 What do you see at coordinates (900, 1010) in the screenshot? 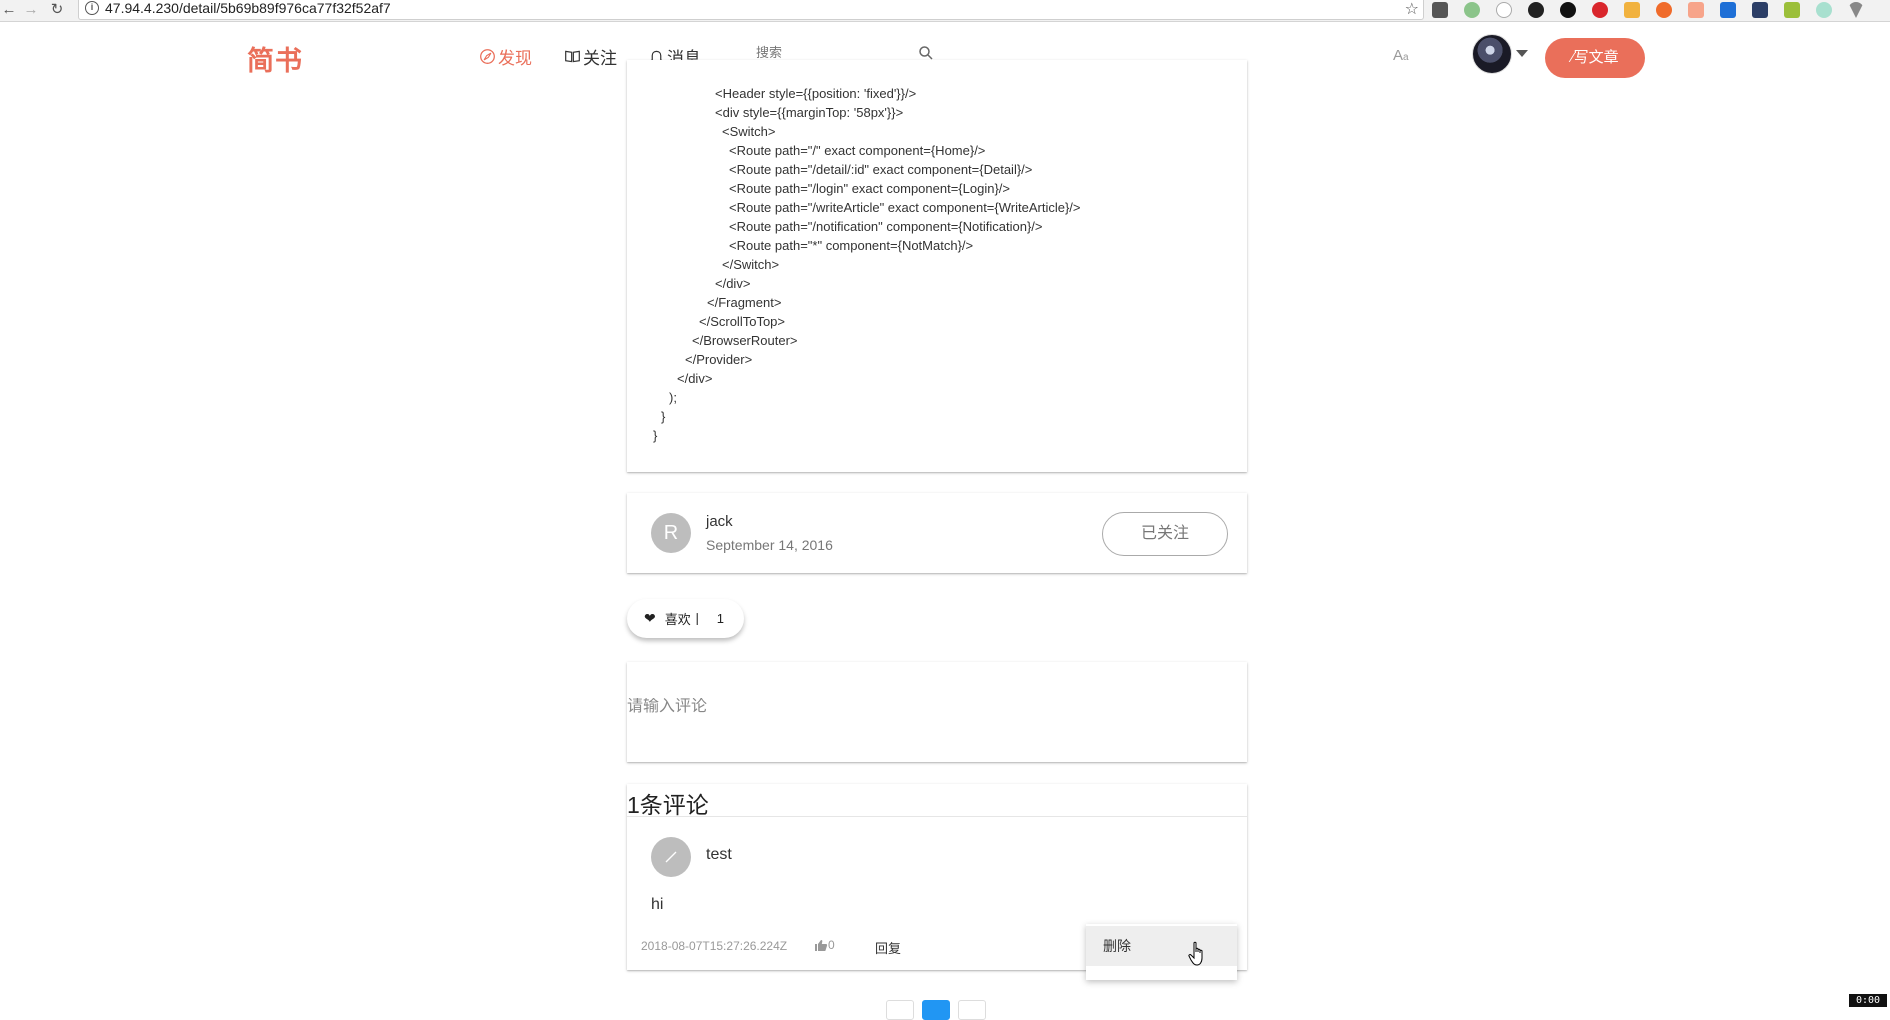
I see `pagination-prev` at bounding box center [900, 1010].